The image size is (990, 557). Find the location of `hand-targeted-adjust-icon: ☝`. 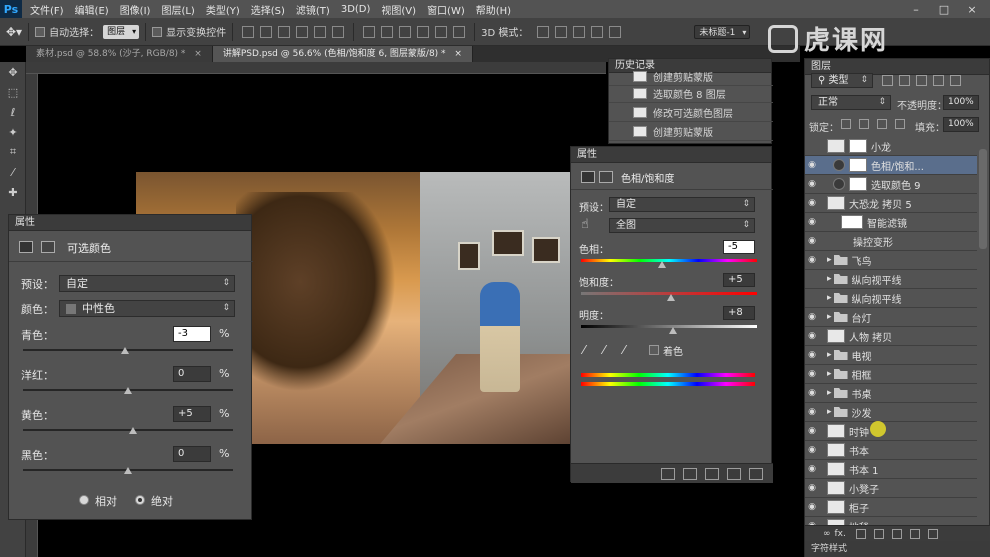

hand-targeted-adjust-icon: ☝ is located at coordinates (585, 224).